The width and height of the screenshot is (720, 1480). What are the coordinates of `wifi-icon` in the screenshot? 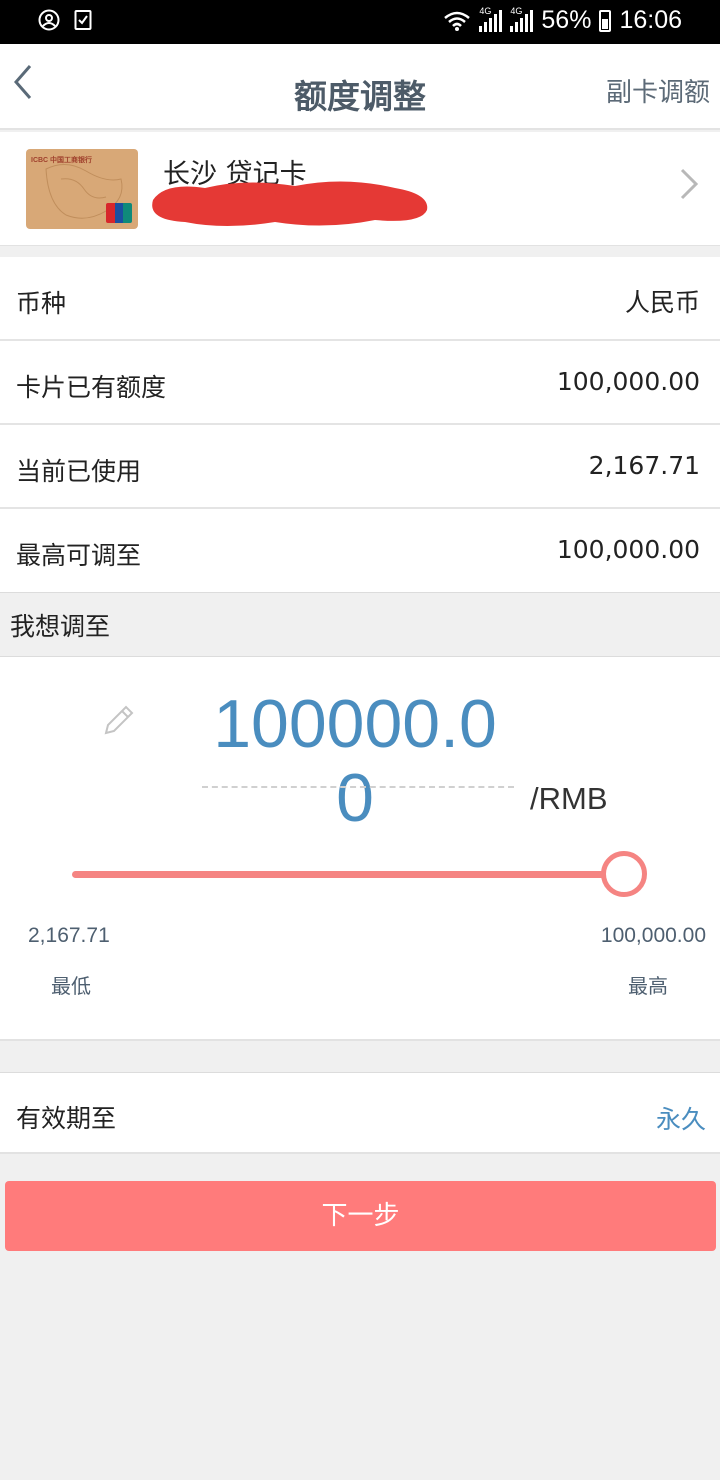 It's located at (457, 21).